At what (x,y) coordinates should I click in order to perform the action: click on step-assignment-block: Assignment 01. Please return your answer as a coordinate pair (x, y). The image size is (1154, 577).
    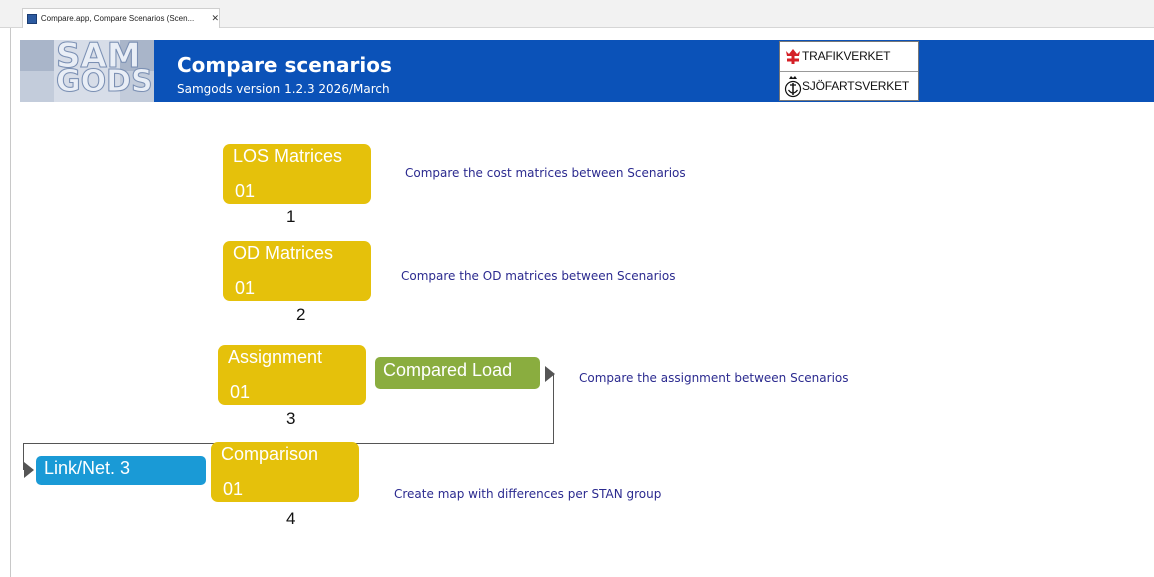
    Looking at the image, I should click on (292, 375).